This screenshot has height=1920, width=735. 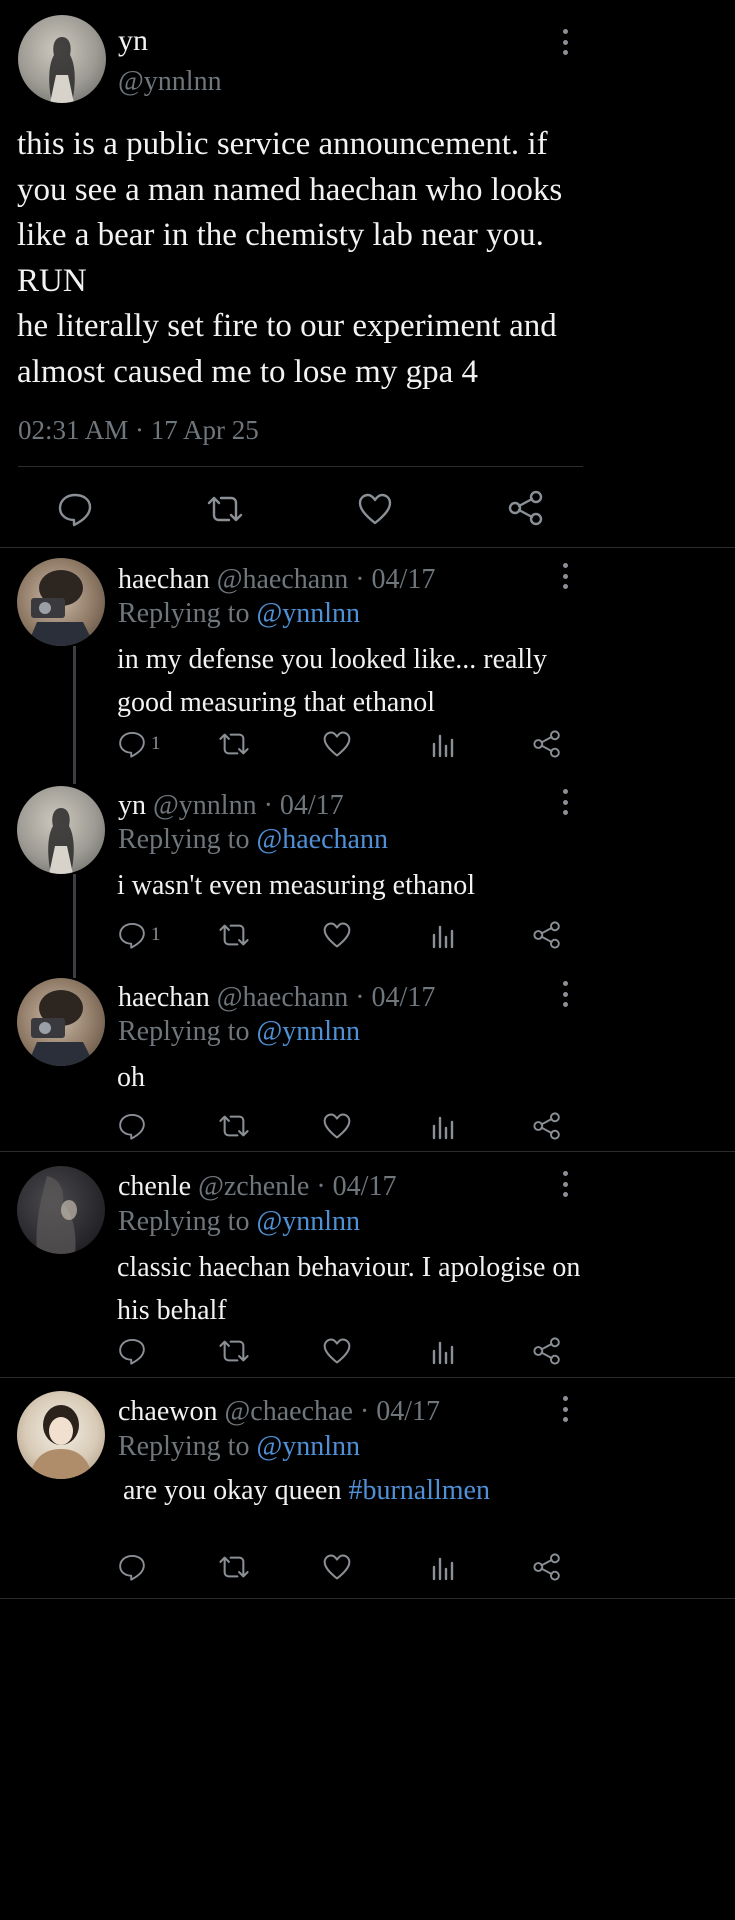 What do you see at coordinates (133, 41) in the screenshot?
I see `post-author-name: yn` at bounding box center [133, 41].